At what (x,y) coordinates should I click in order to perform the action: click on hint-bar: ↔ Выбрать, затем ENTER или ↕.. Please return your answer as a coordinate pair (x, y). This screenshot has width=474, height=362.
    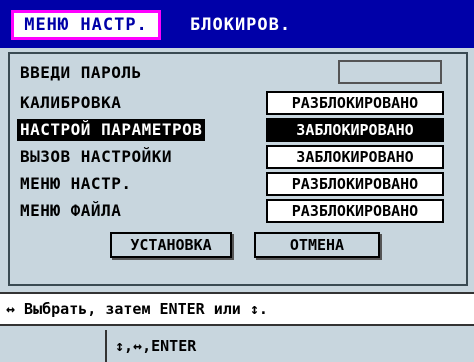
    Looking at the image, I should click on (237, 309).